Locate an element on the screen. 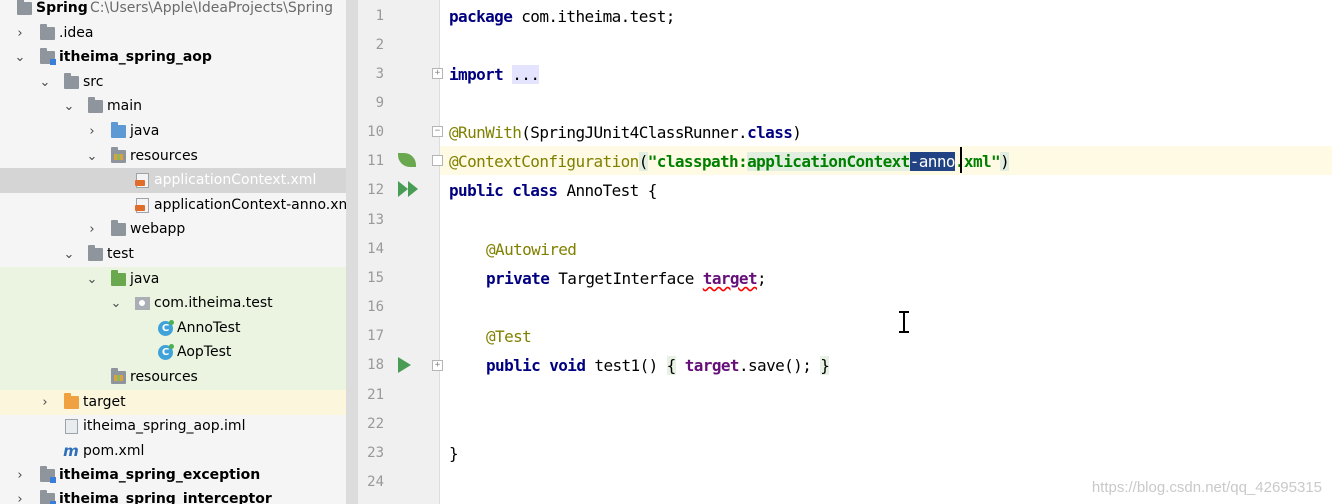 The image size is (1332, 504). line-number: 21 is located at coordinates (375, 395).